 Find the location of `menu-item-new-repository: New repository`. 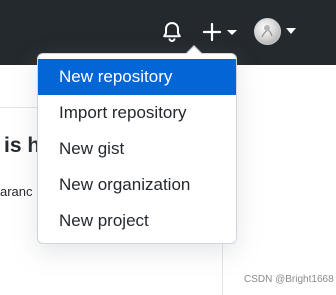

menu-item-new-repository: New repository is located at coordinates (137, 77).